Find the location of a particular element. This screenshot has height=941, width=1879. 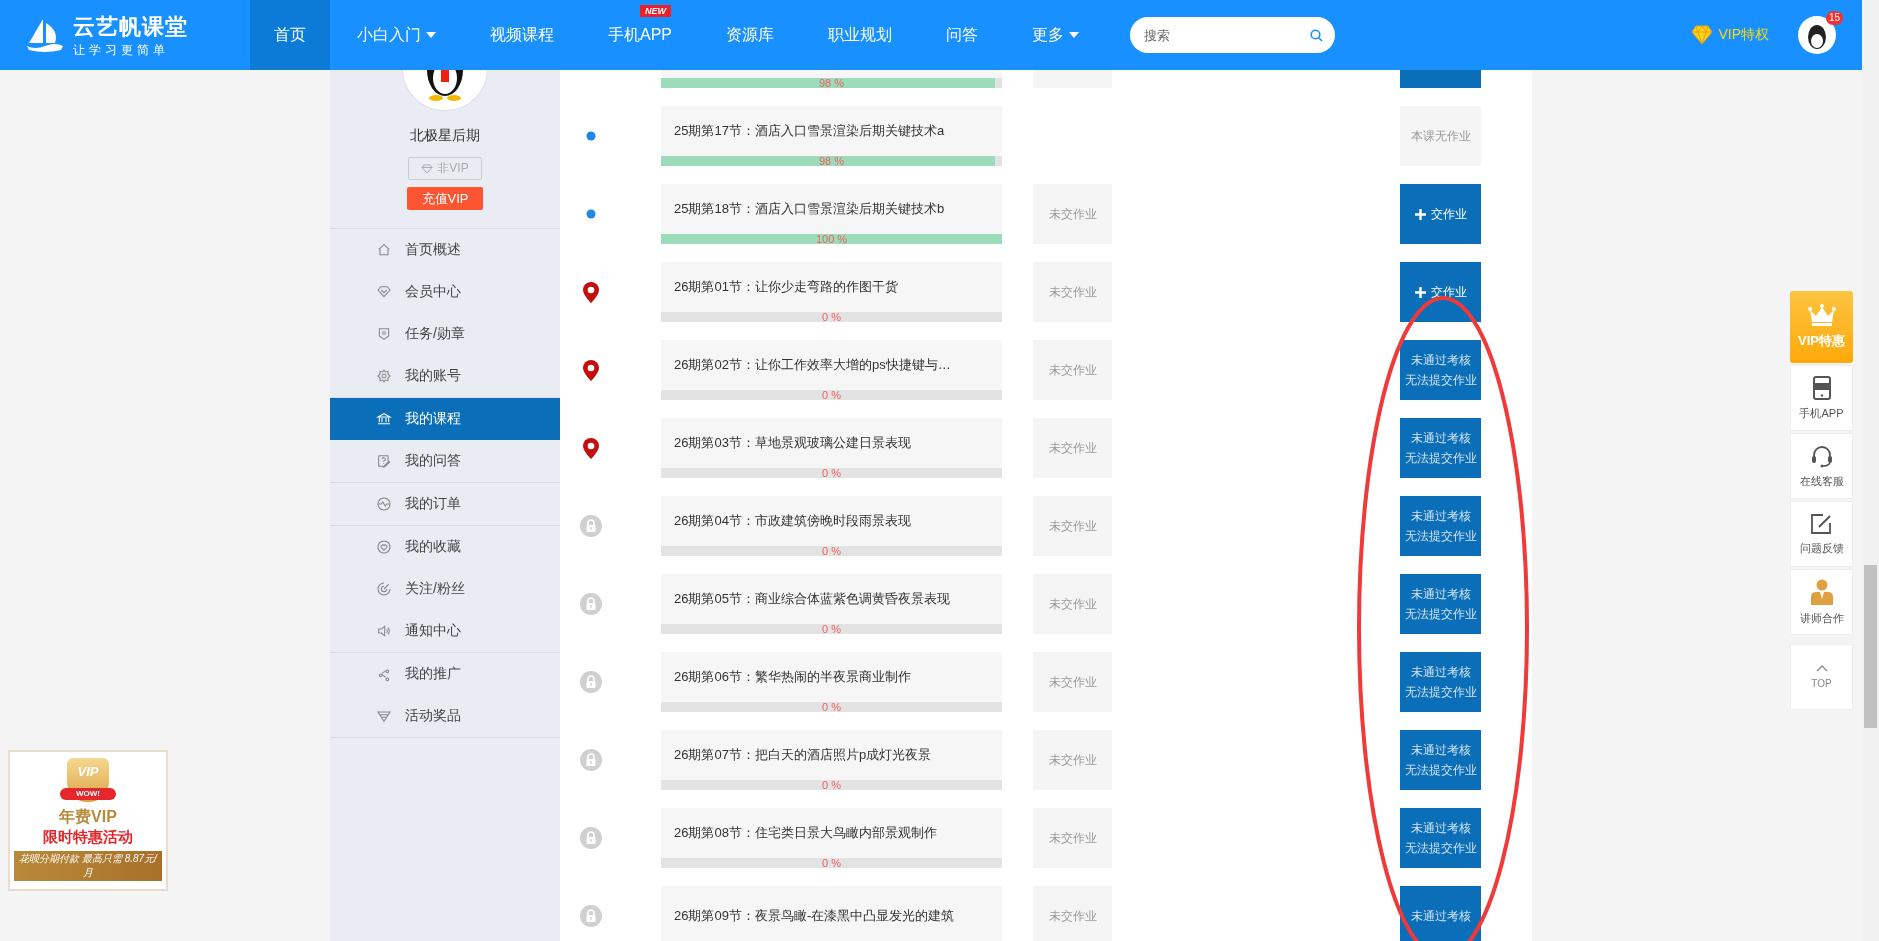

lesson-card: 26期第06节：繁华热闹的半夜景商业制作 0 % is located at coordinates (831, 682).